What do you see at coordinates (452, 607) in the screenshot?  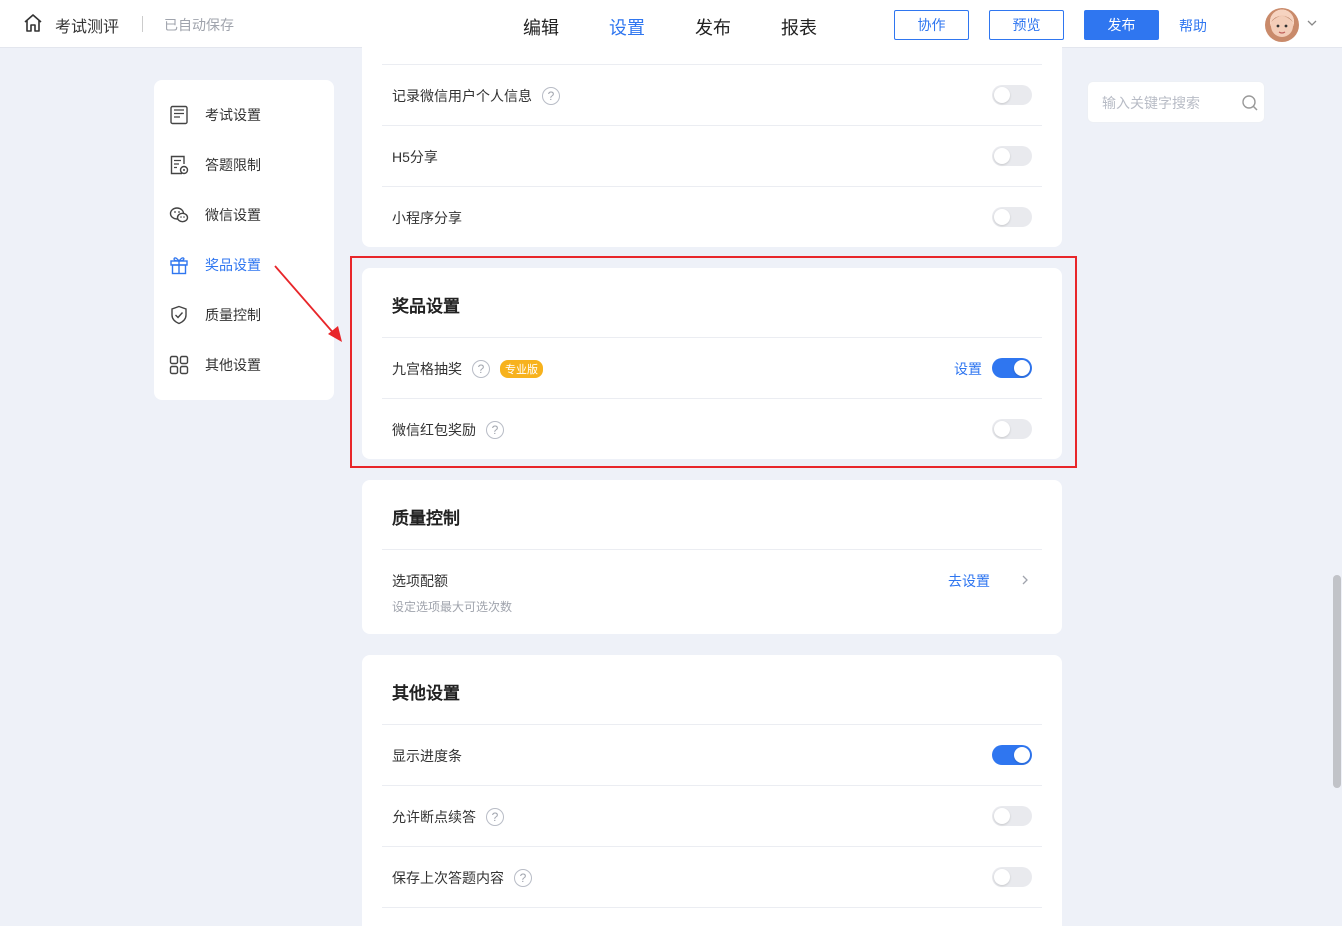 I see `setting-description: 设定选项最大可选次数` at bounding box center [452, 607].